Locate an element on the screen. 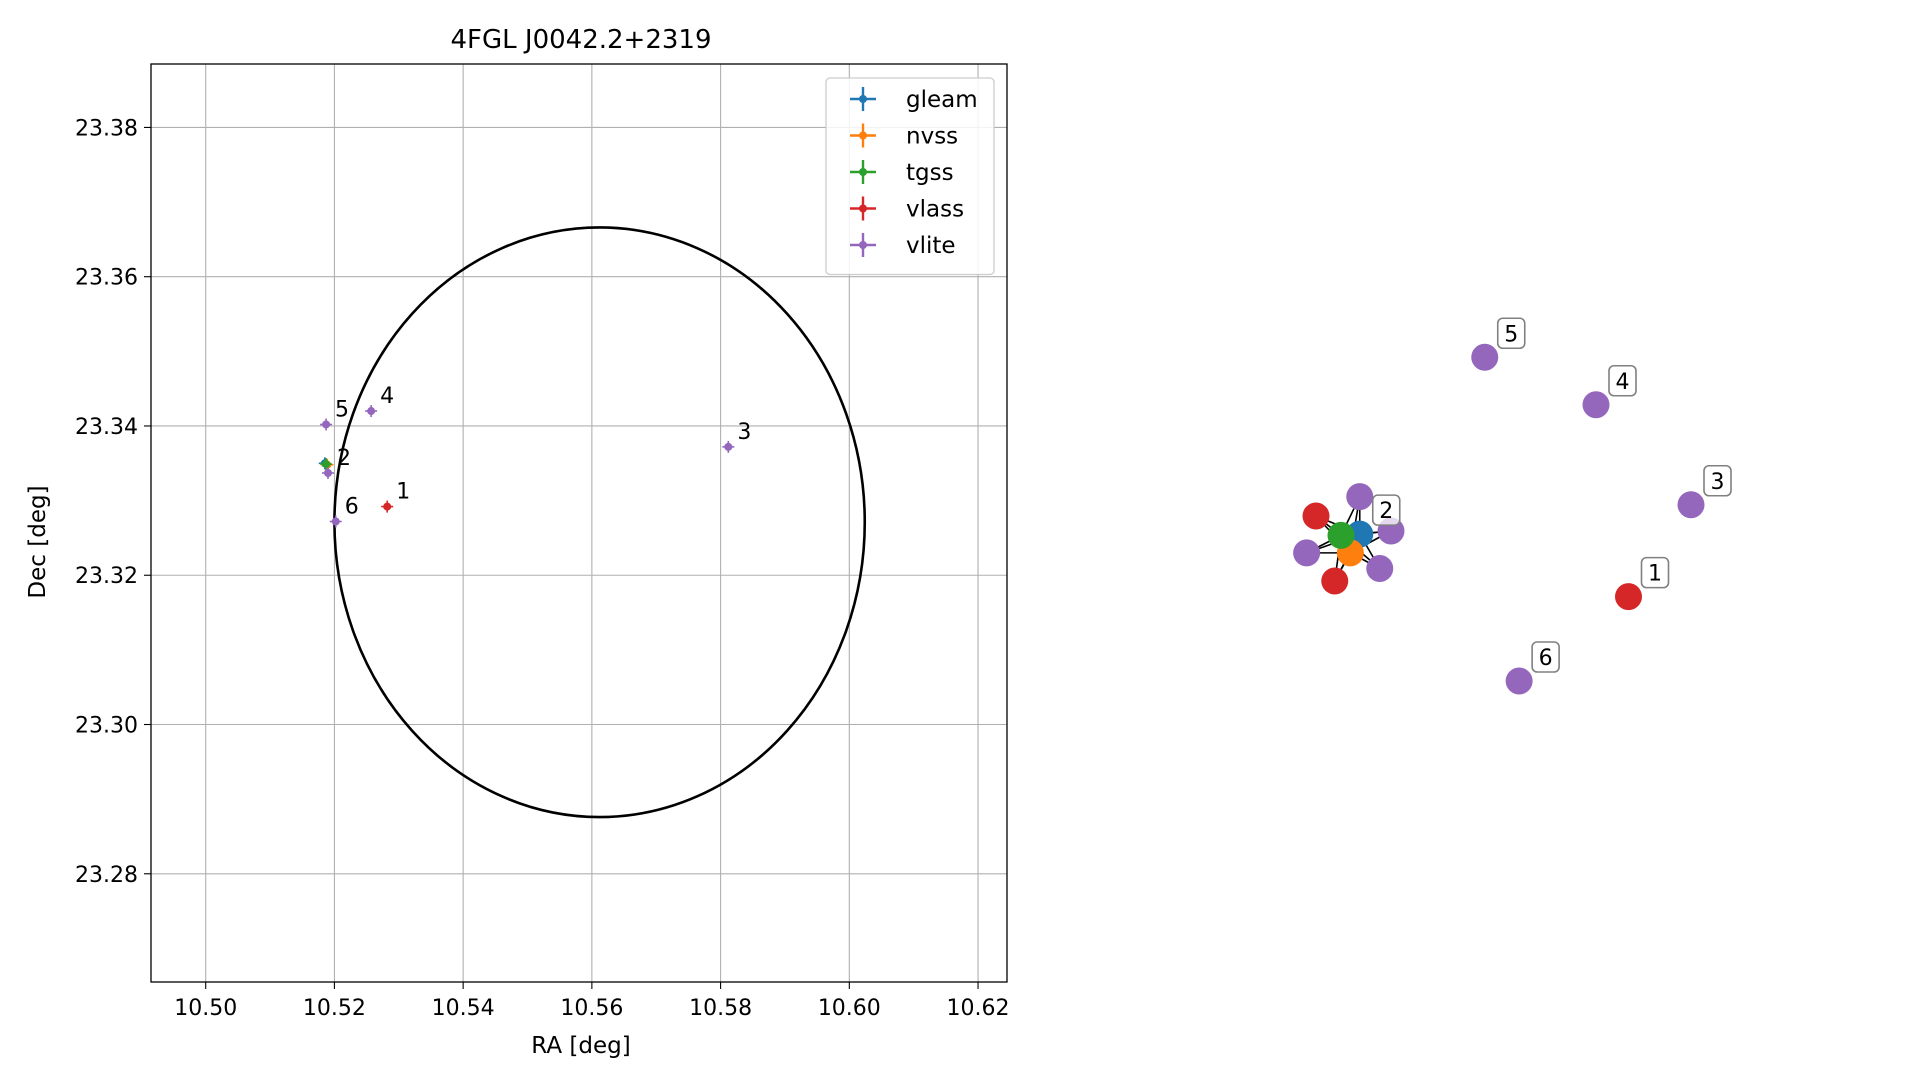 This screenshot has width=1919, height=1080. x-tick-label: 10.52 is located at coordinates (334, 1008).